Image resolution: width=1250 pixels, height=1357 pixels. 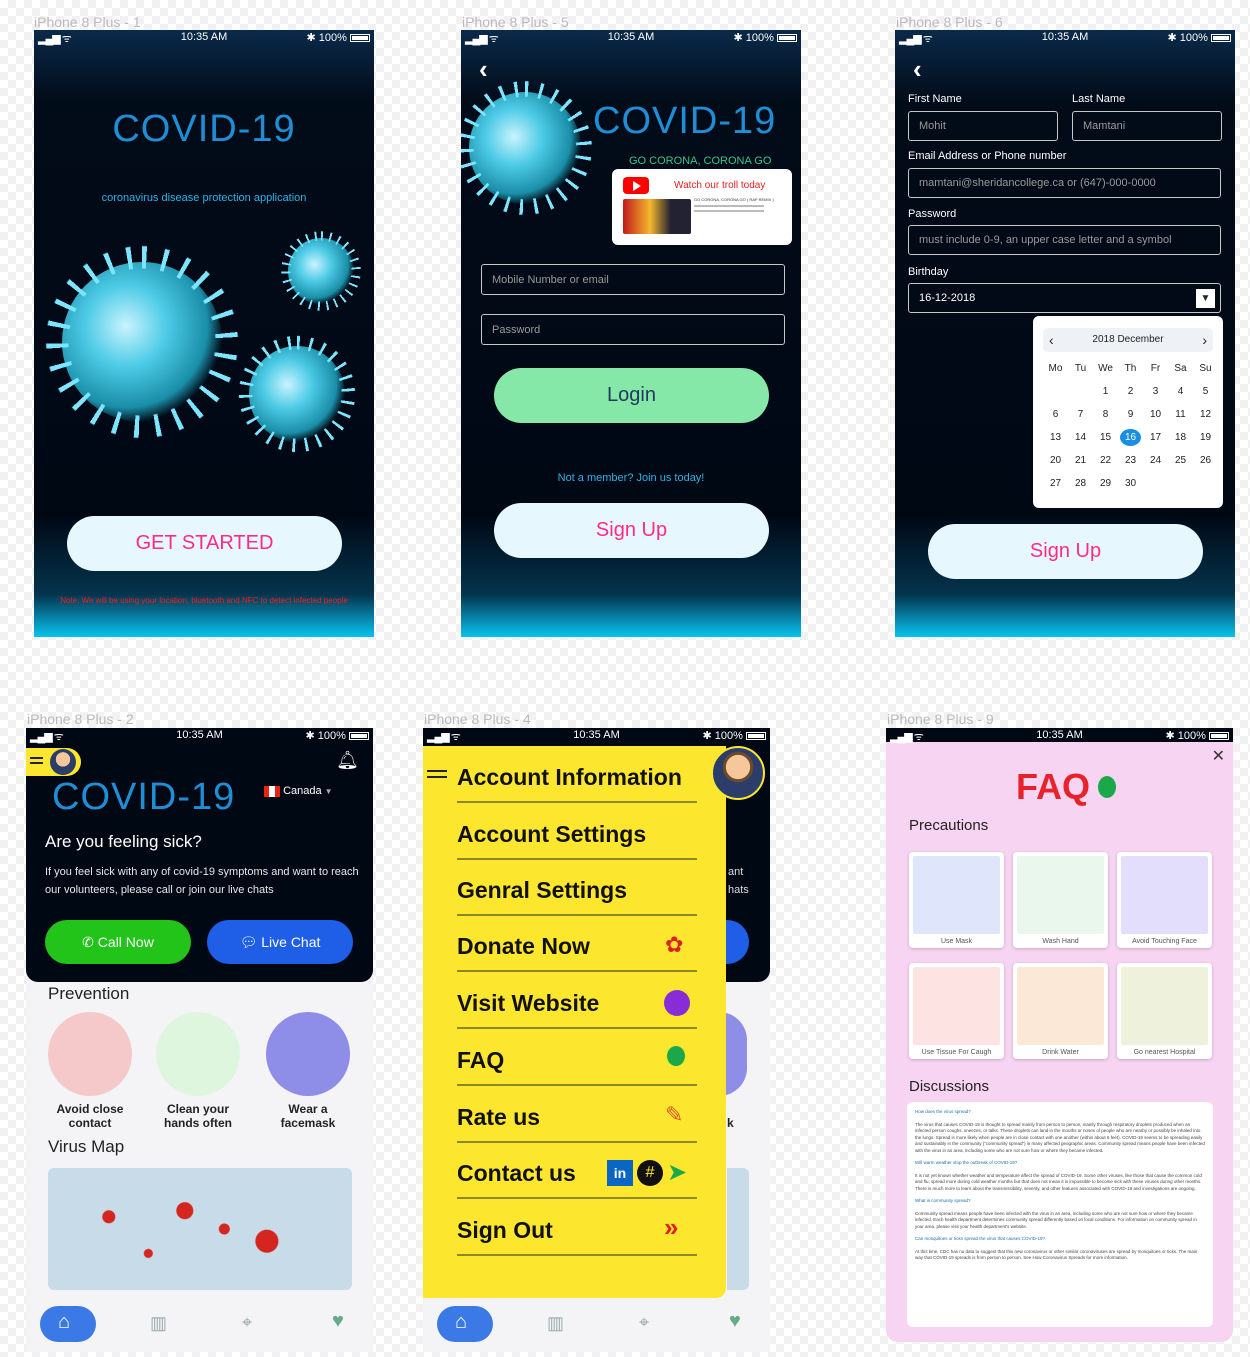 I want to click on calendar-day: 1, so click(x=1105, y=391).